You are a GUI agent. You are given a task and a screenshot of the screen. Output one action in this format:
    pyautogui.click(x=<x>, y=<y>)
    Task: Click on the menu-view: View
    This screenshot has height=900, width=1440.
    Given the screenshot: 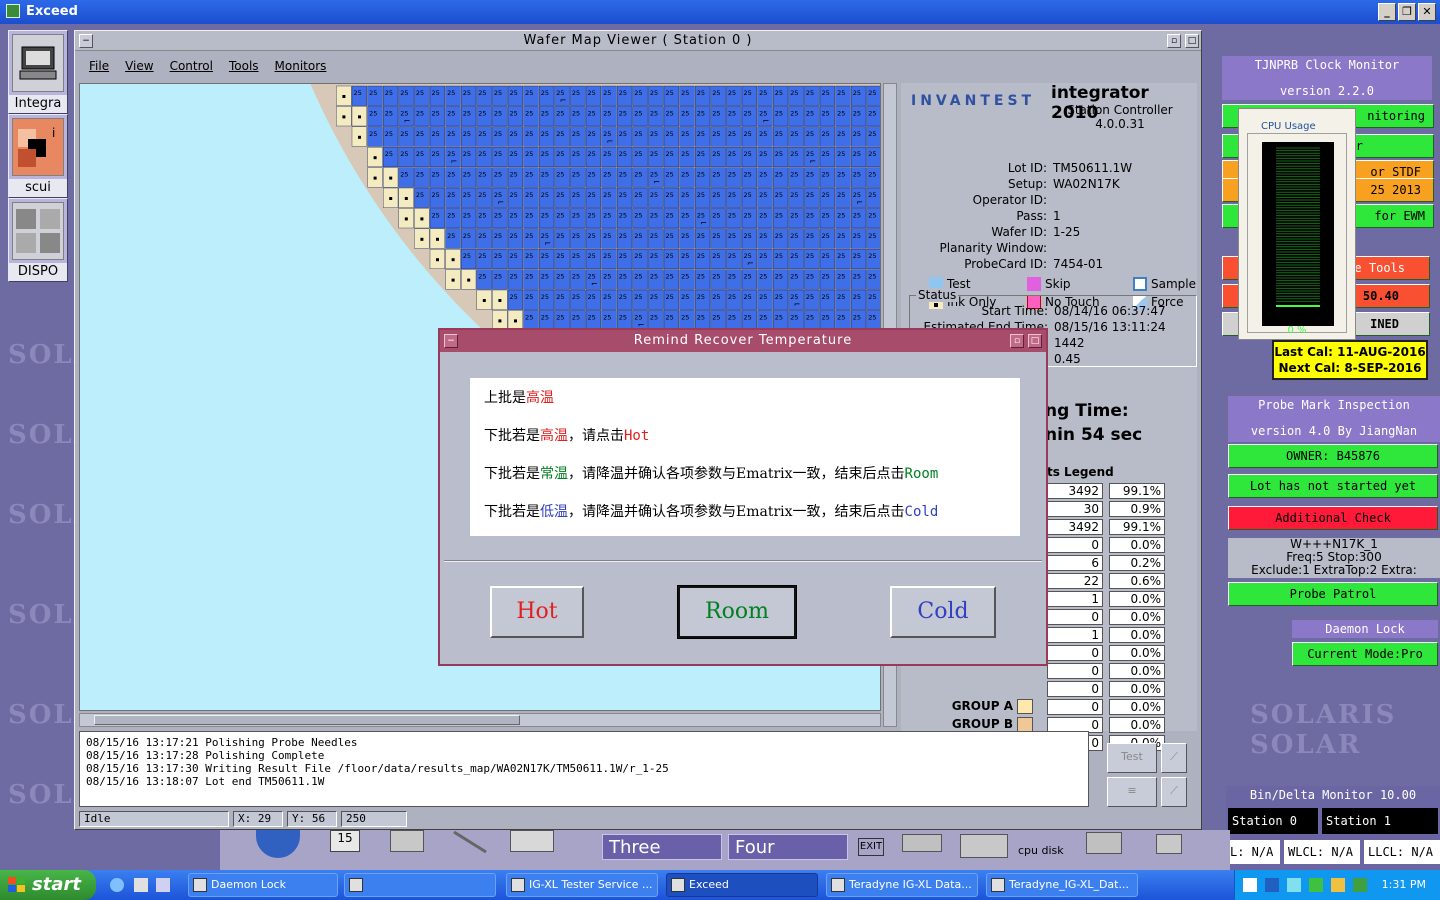 What is the action you would take?
    pyautogui.click(x=139, y=66)
    